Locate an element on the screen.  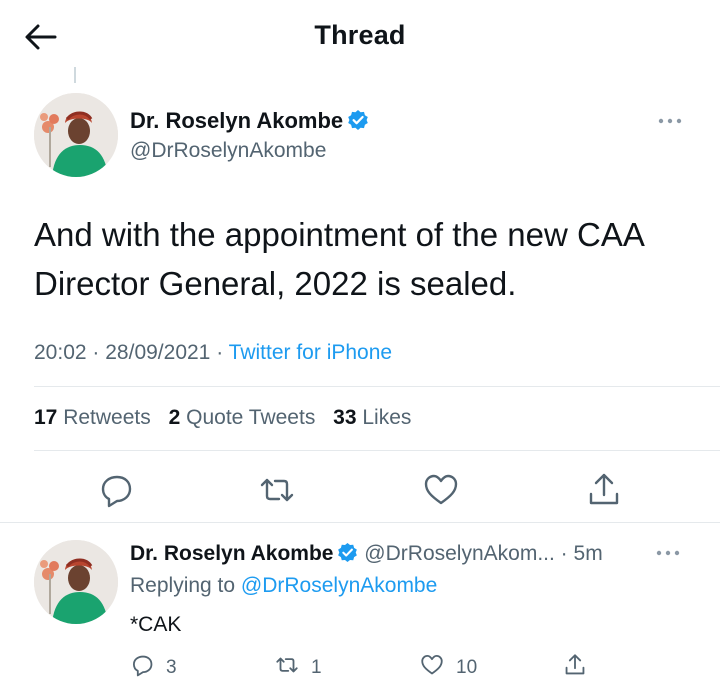
quote-tweets-stat: 2 Quote Tweets is located at coordinates (242, 417).